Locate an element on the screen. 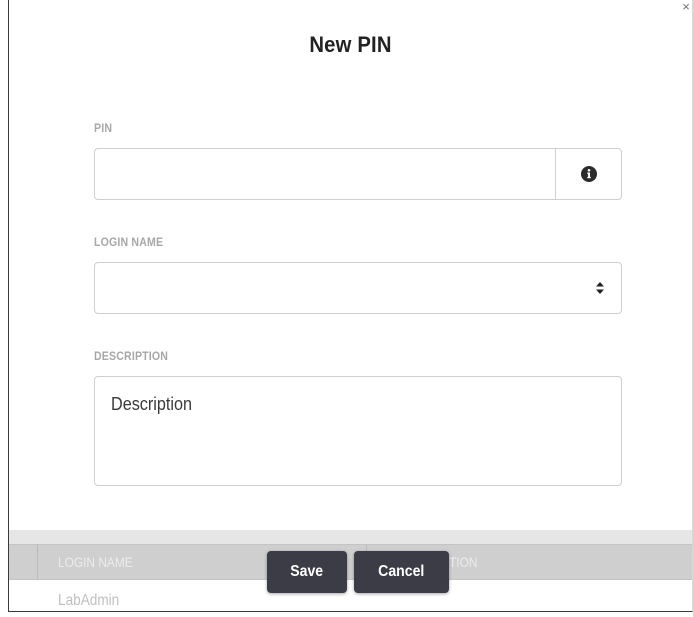 The image size is (693, 617). background-table: LOGIN NAME TION LabAdmin is located at coordinates (350, 570).